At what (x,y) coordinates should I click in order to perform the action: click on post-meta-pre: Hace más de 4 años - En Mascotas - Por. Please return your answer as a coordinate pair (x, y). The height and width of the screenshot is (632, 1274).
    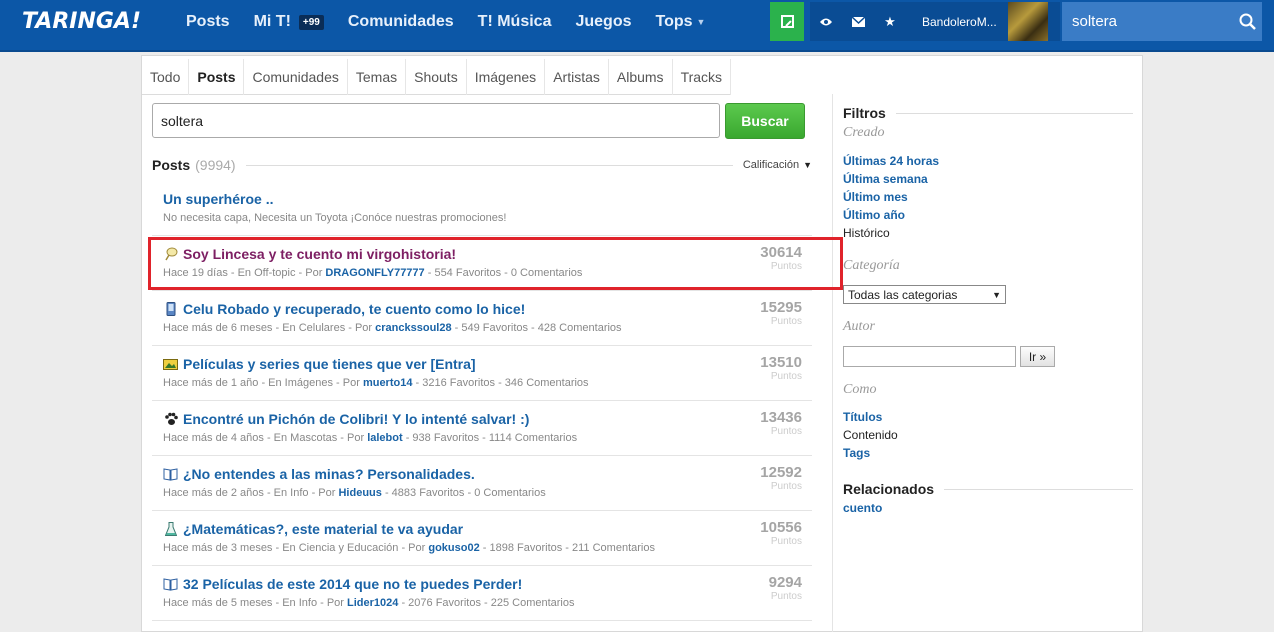
    Looking at the image, I should click on (265, 438).